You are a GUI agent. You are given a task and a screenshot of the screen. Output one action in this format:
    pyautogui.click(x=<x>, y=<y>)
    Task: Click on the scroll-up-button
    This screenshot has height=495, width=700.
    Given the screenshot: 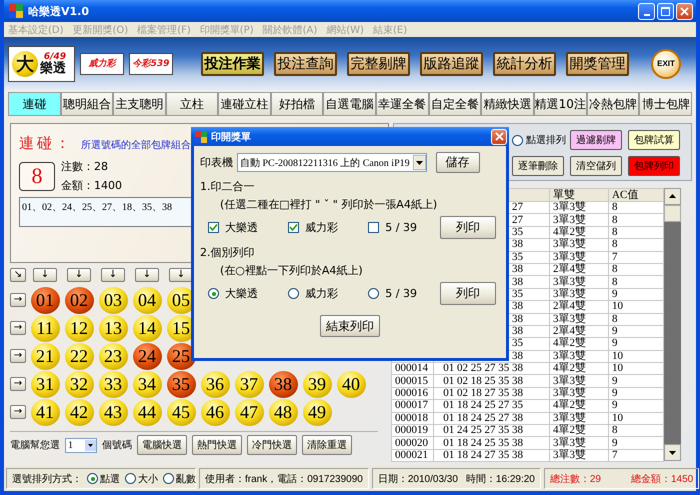 What is the action you would take?
    pyautogui.click(x=672, y=196)
    